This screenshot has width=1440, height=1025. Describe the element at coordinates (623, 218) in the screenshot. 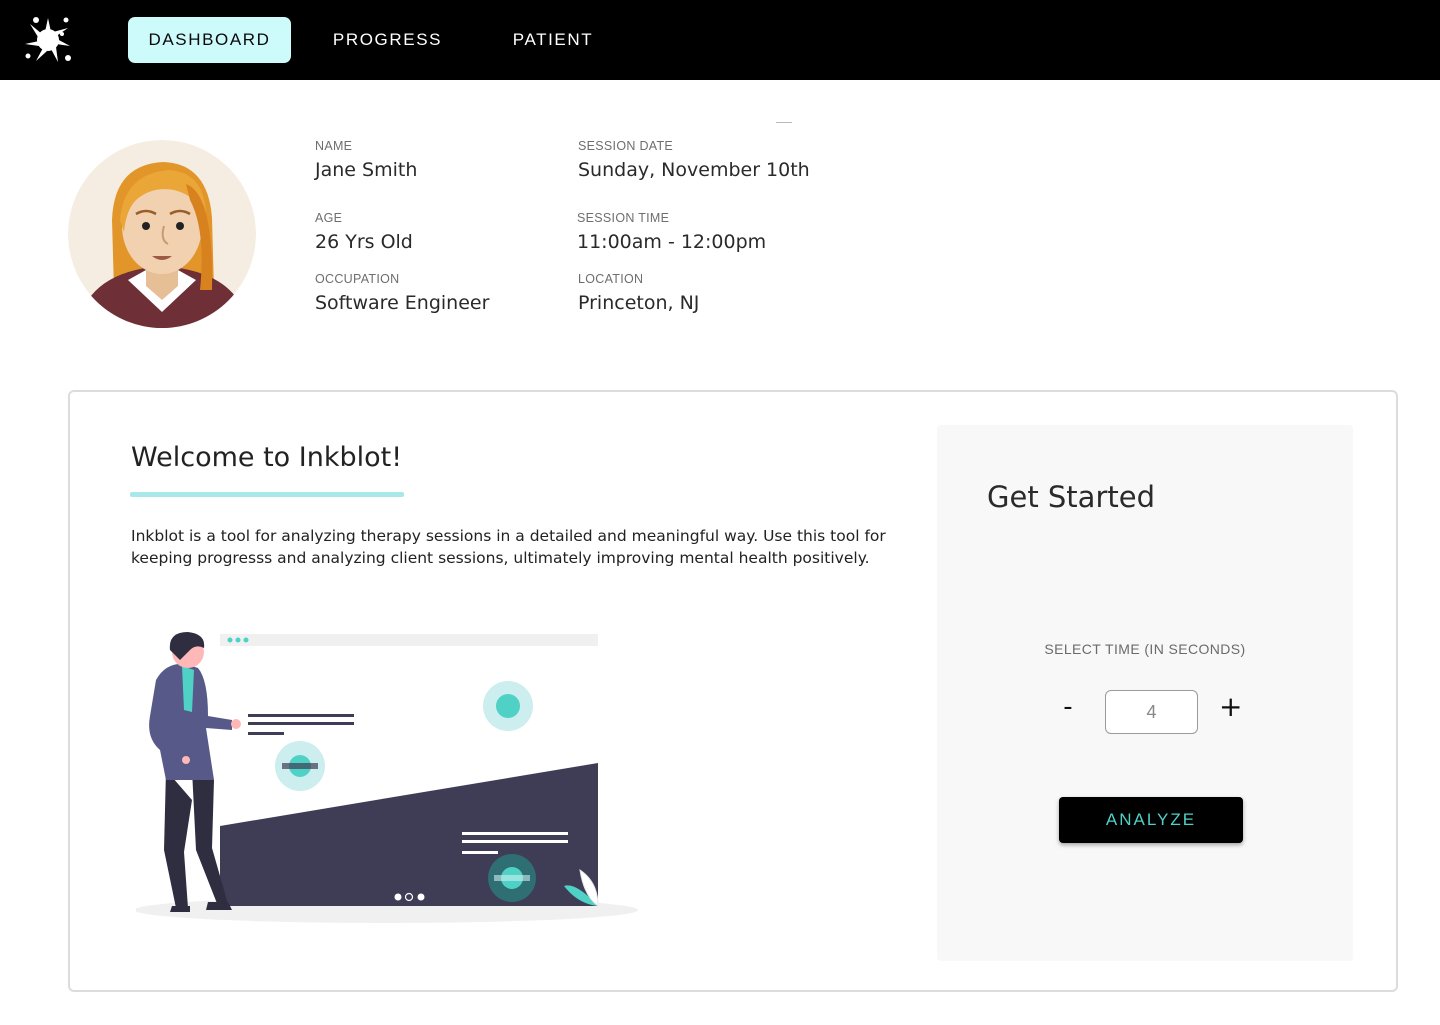

I see `session-time-label: SESSION TIME` at that location.